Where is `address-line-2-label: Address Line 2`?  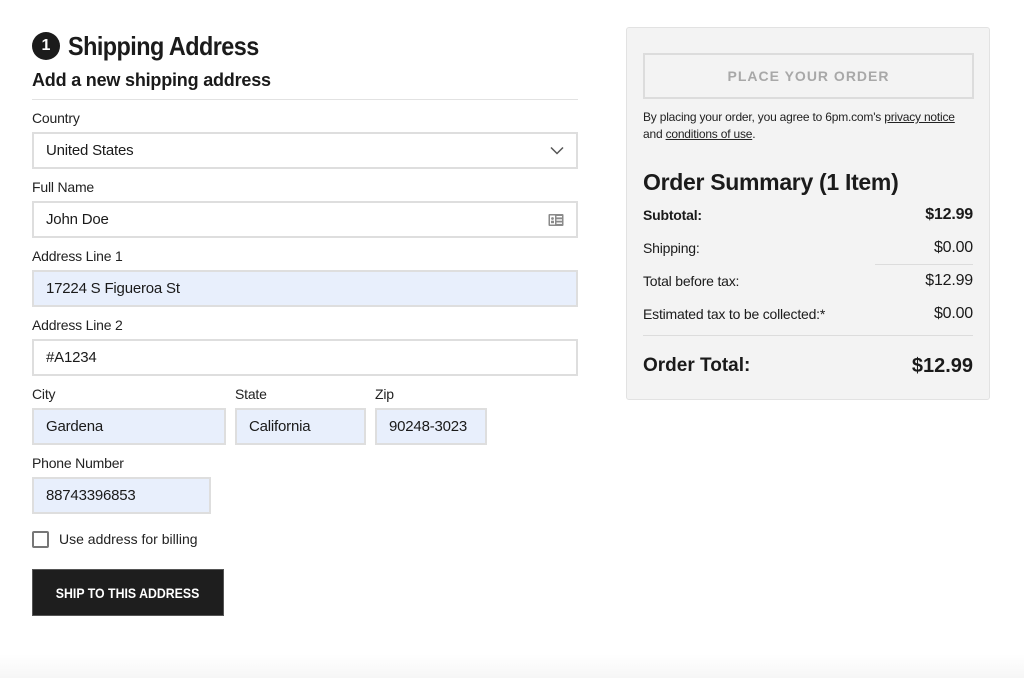 address-line-2-label: Address Line 2 is located at coordinates (77, 325).